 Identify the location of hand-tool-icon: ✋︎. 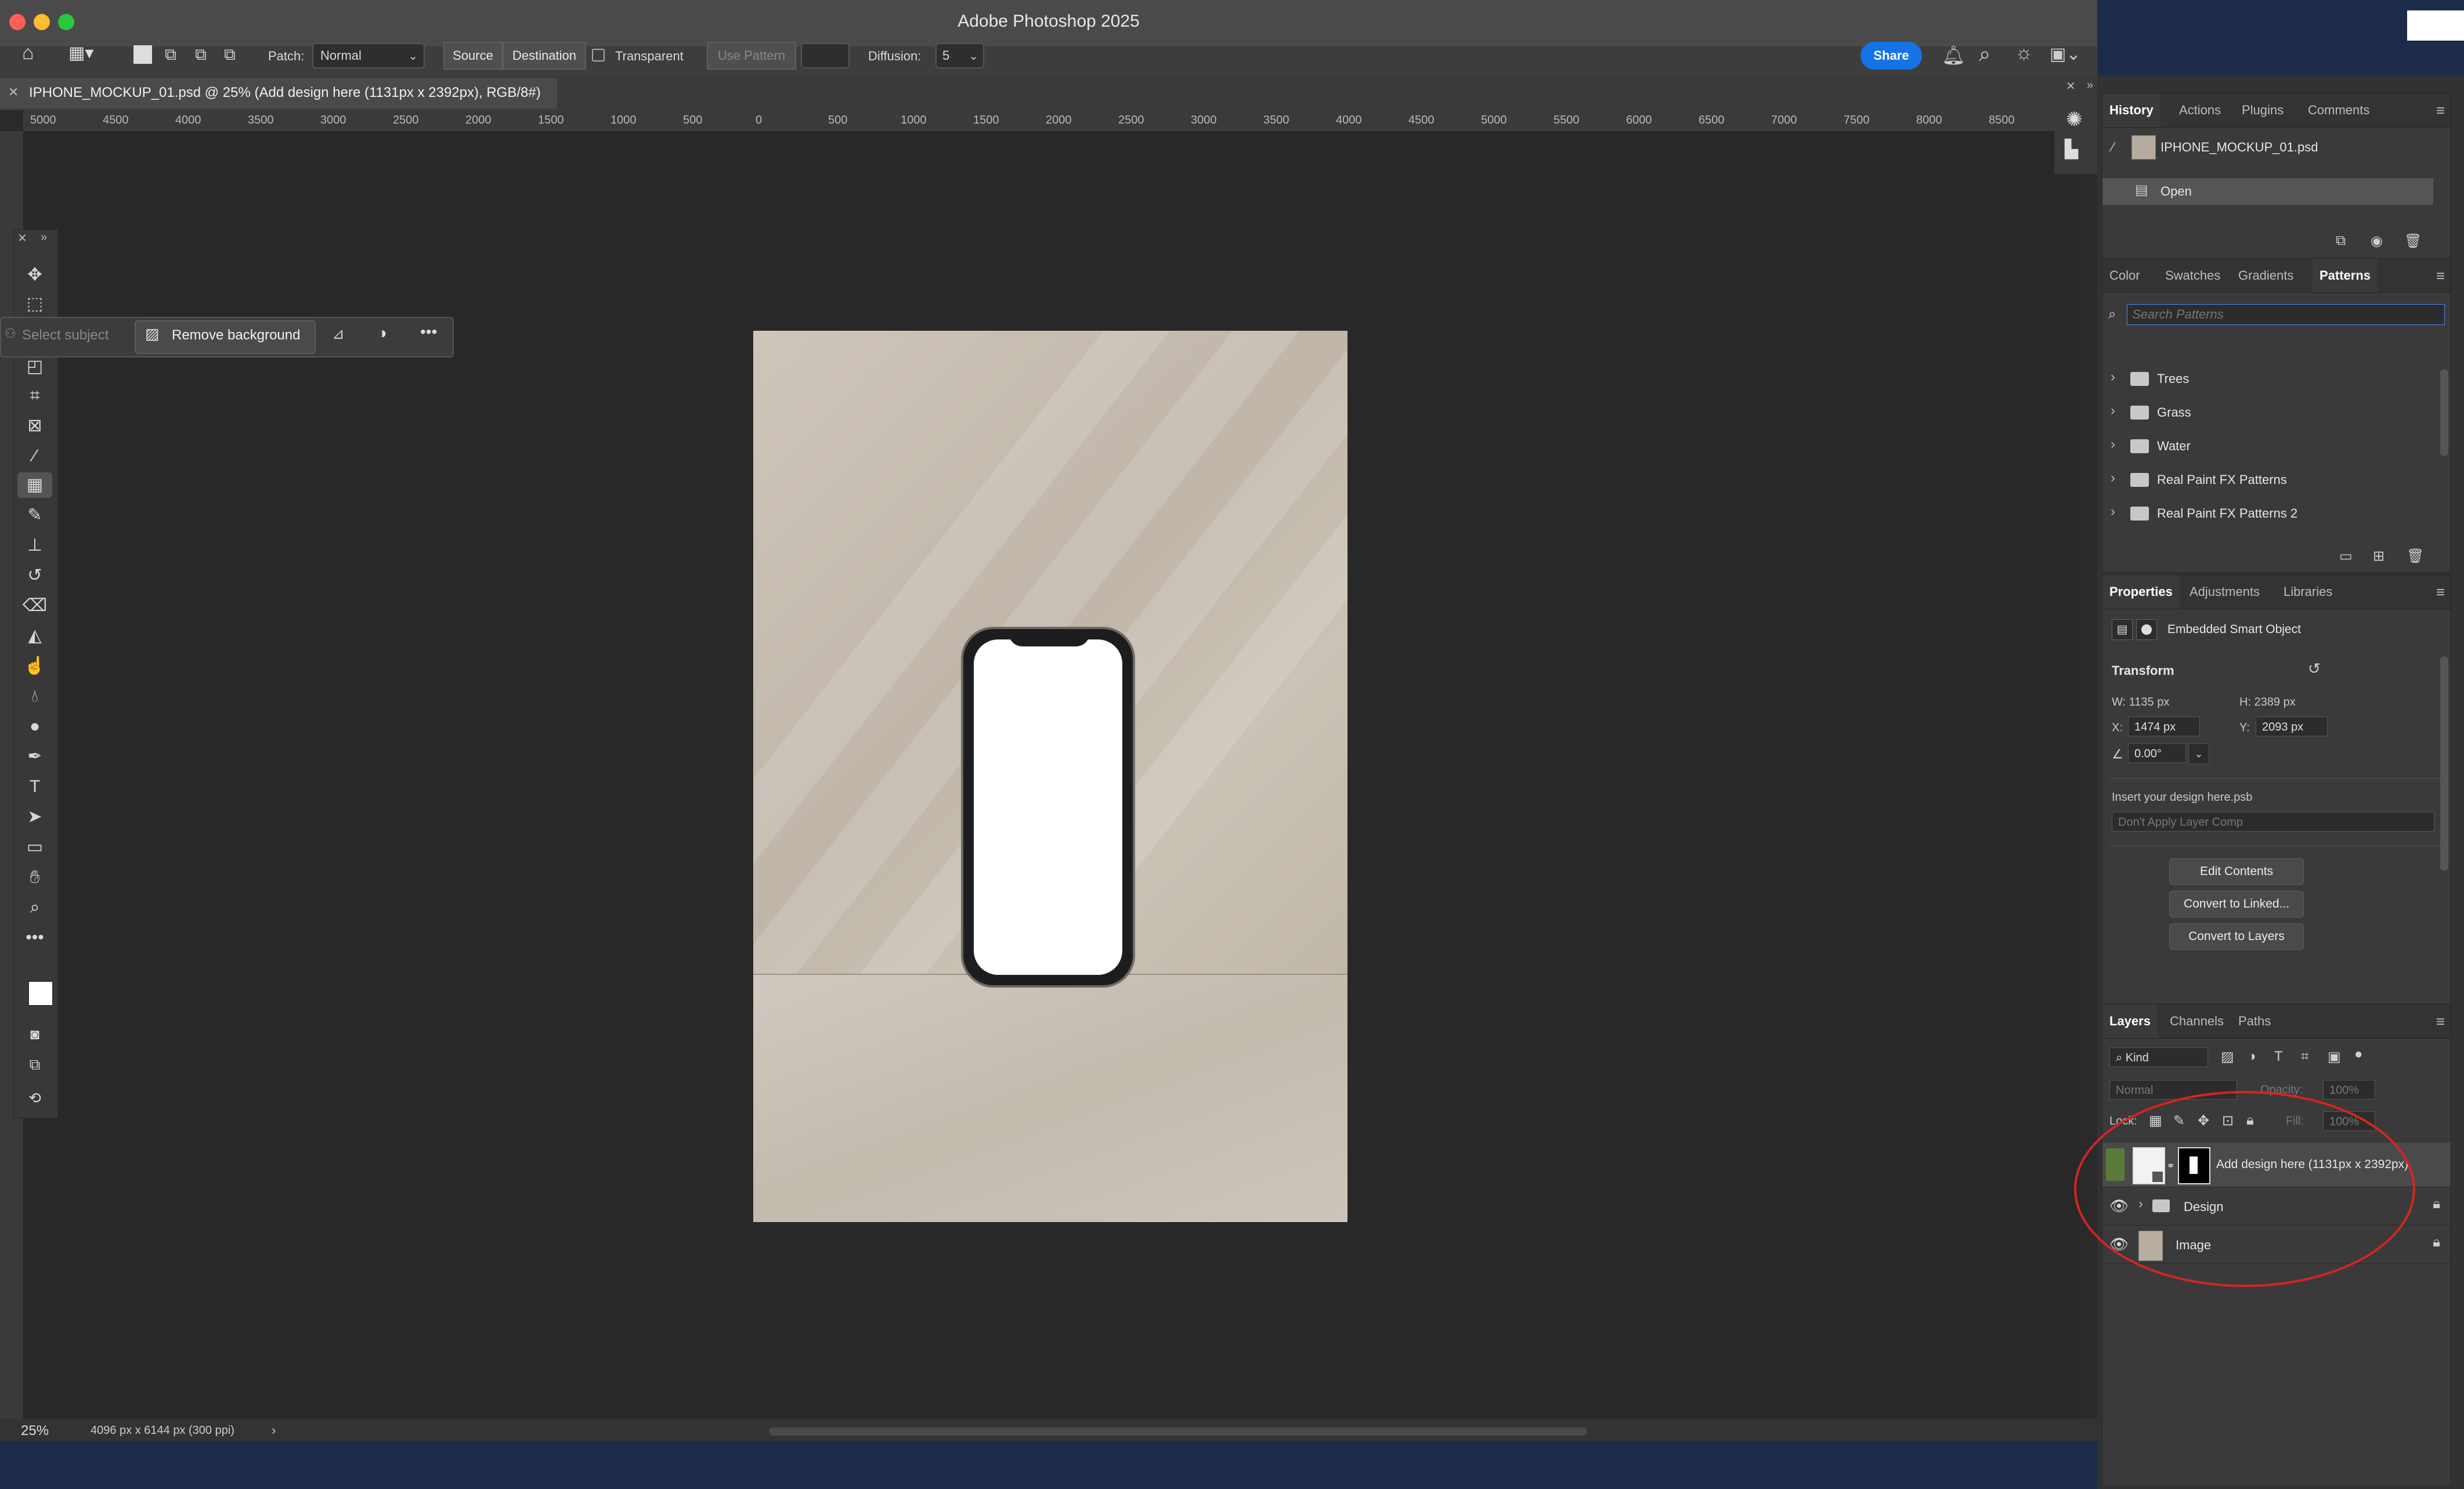
(34, 878).